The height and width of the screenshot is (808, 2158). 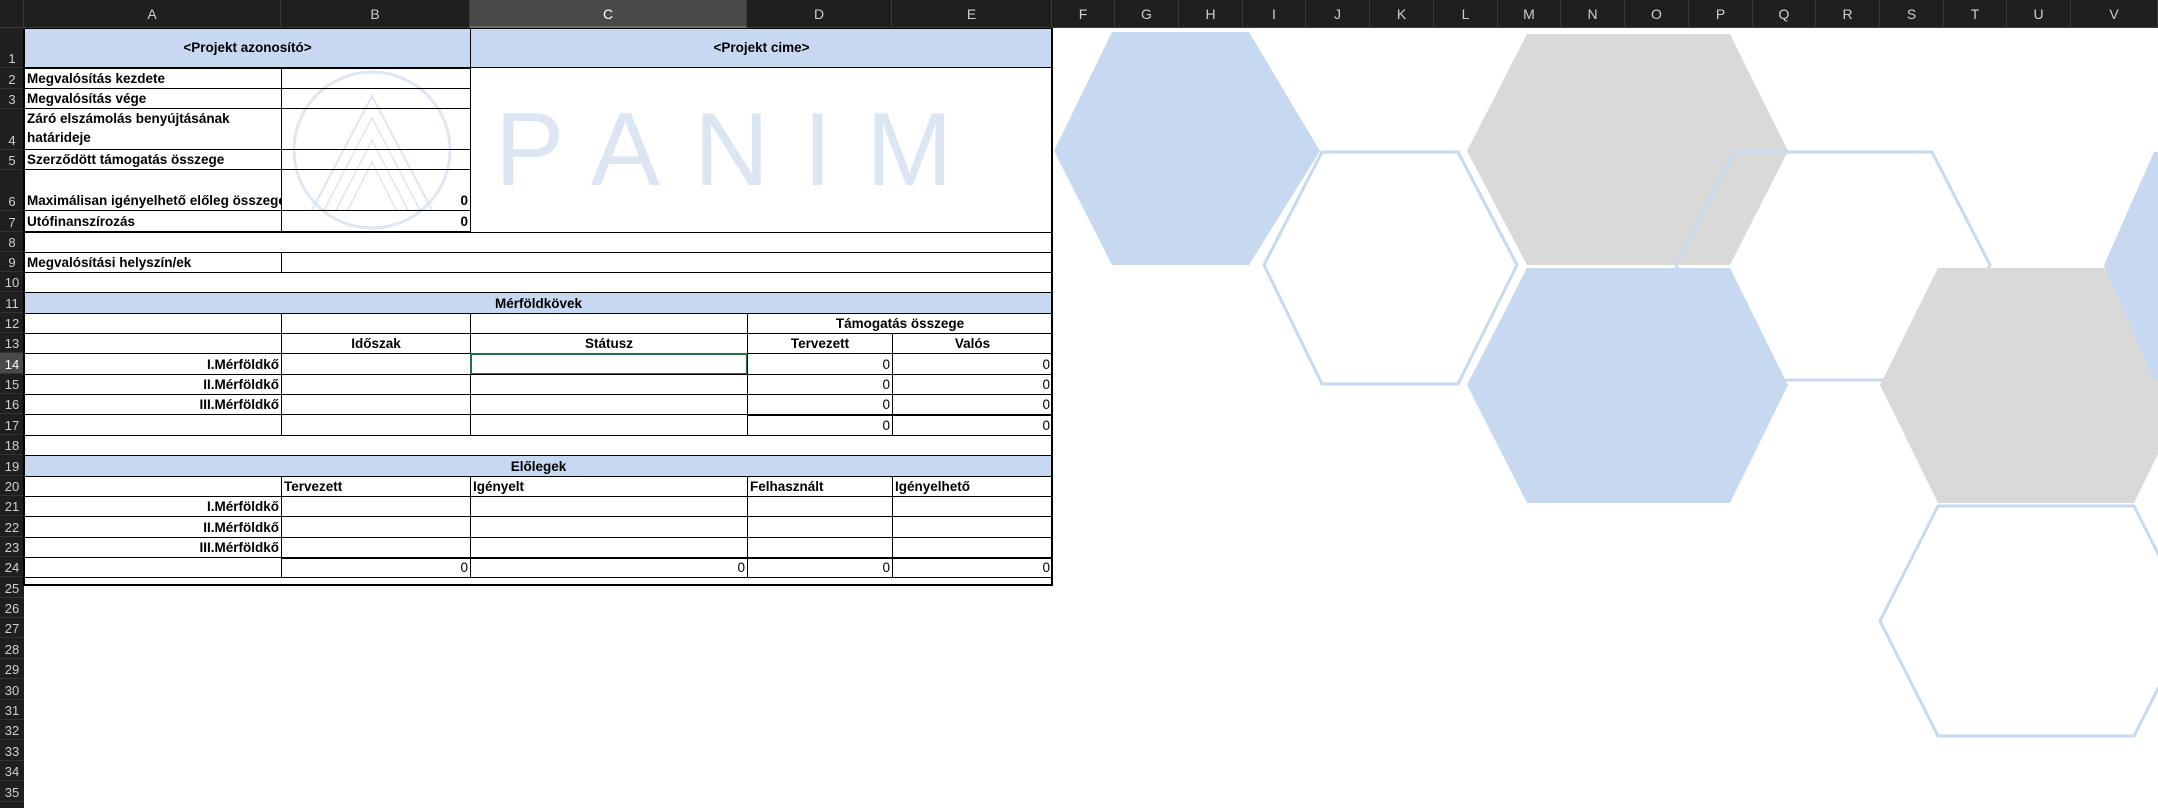 I want to click on advance-total-requested-cell: 0, so click(x=609, y=567).